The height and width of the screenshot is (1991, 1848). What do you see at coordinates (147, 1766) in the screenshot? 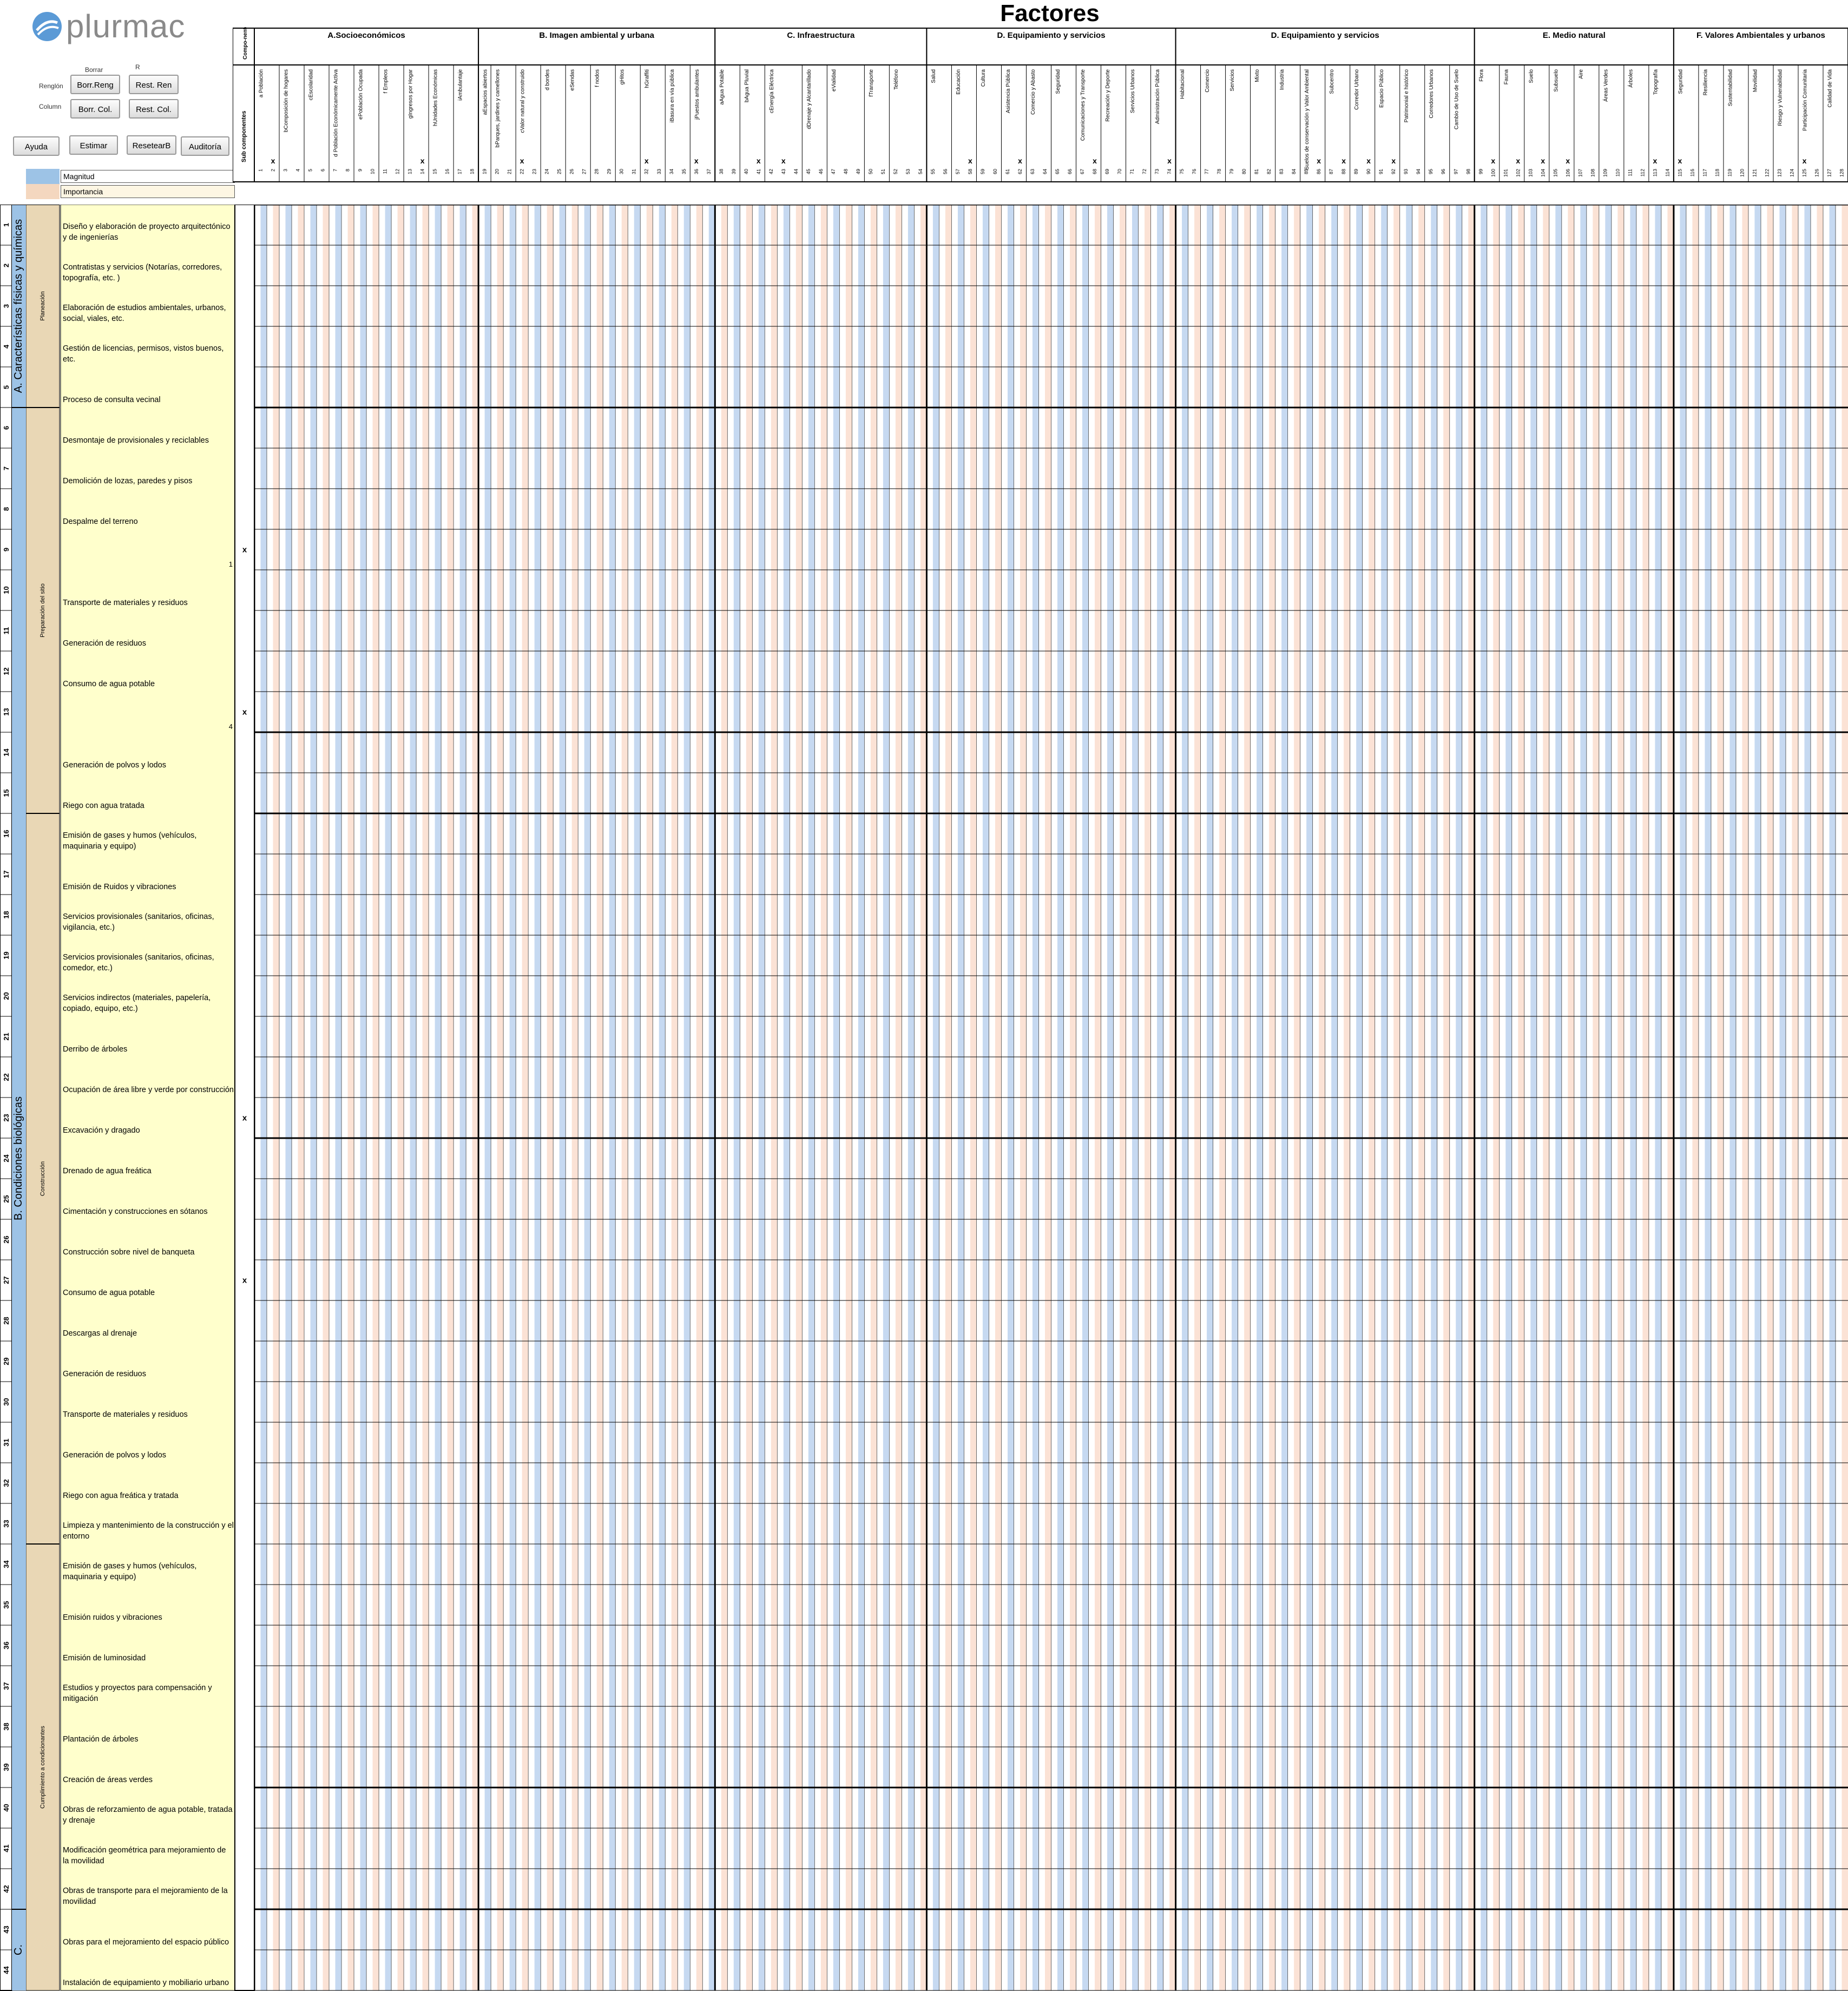
I see `activity-row-label: Creación de áreas verdes` at bounding box center [147, 1766].